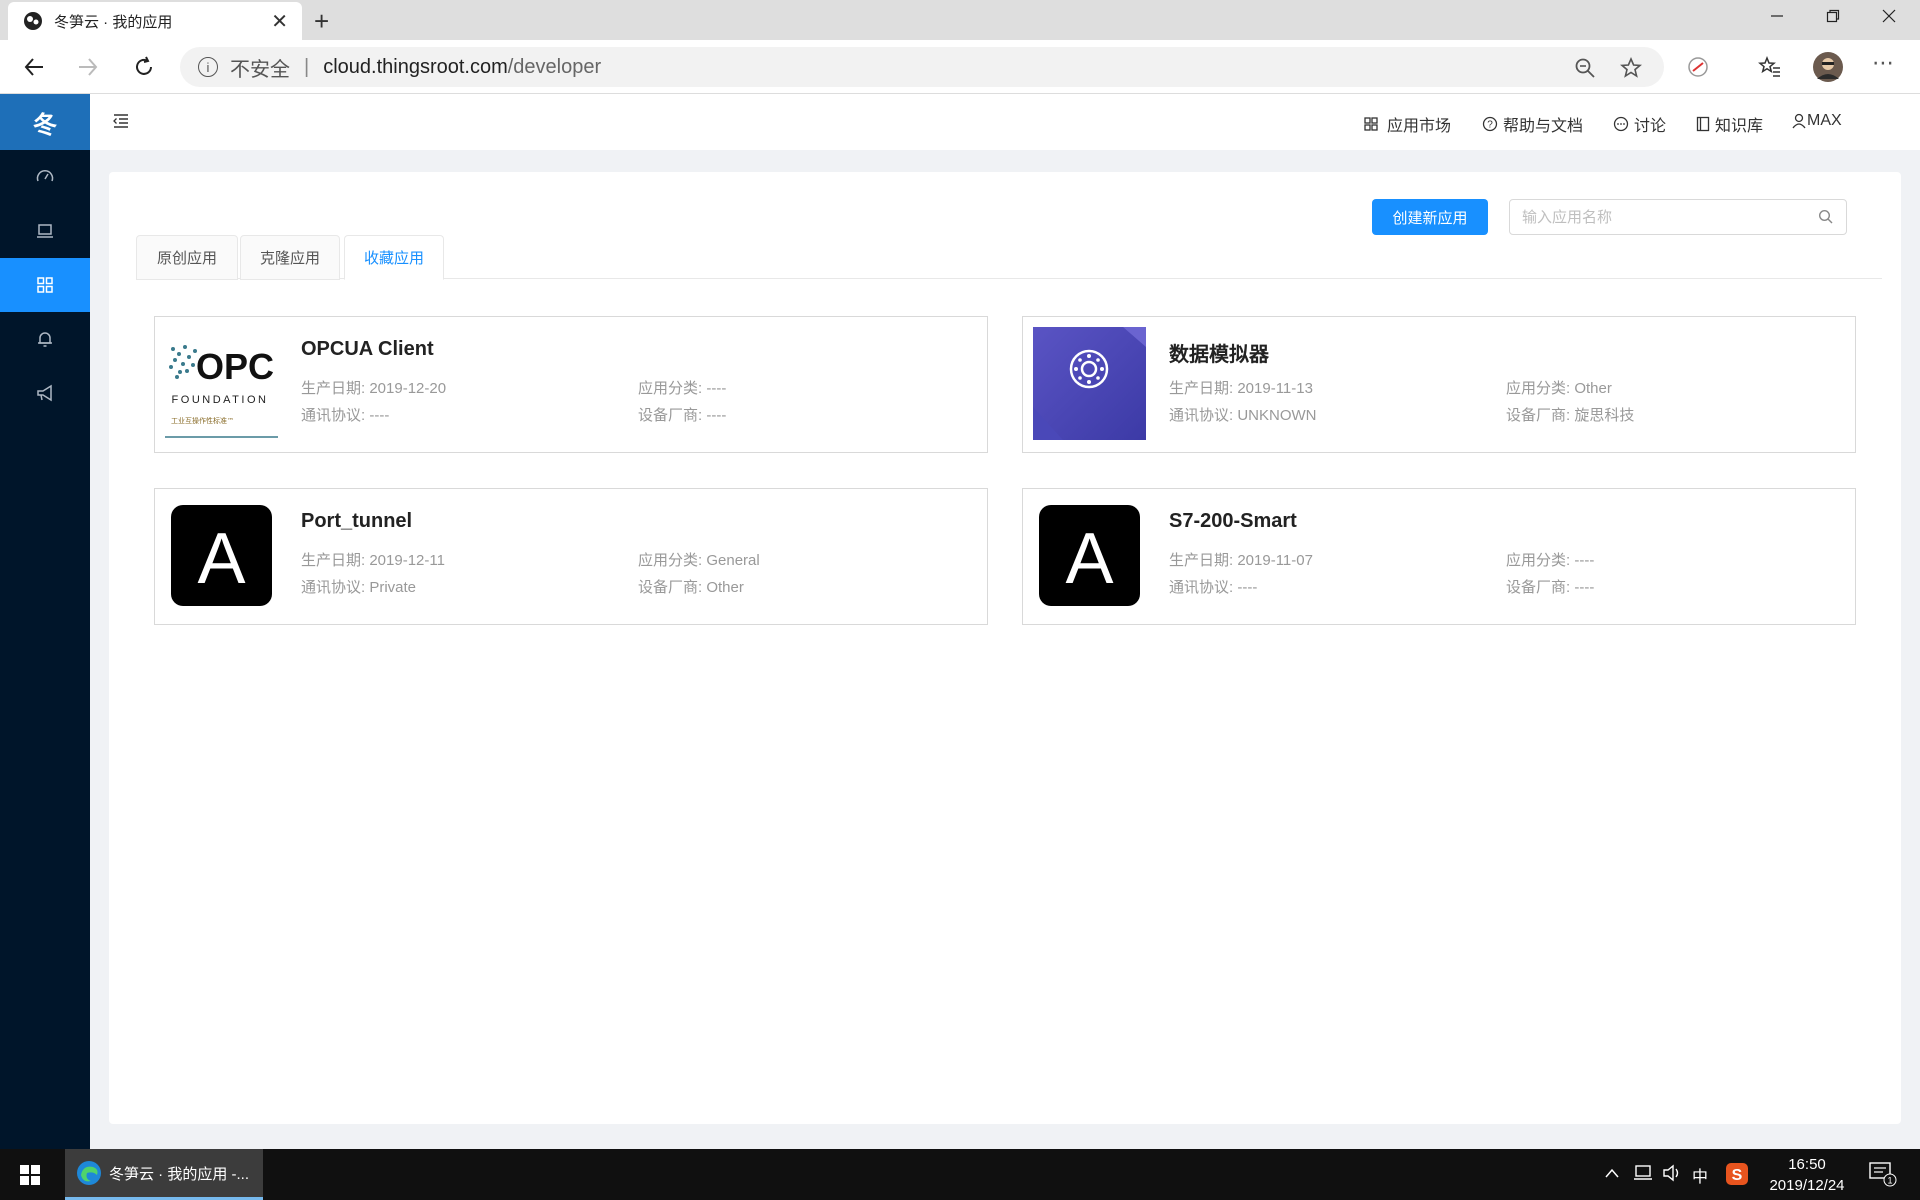 This screenshot has height=1200, width=1920. Describe the element at coordinates (260, 69) in the screenshot. I see `security-label: 不安全` at that location.